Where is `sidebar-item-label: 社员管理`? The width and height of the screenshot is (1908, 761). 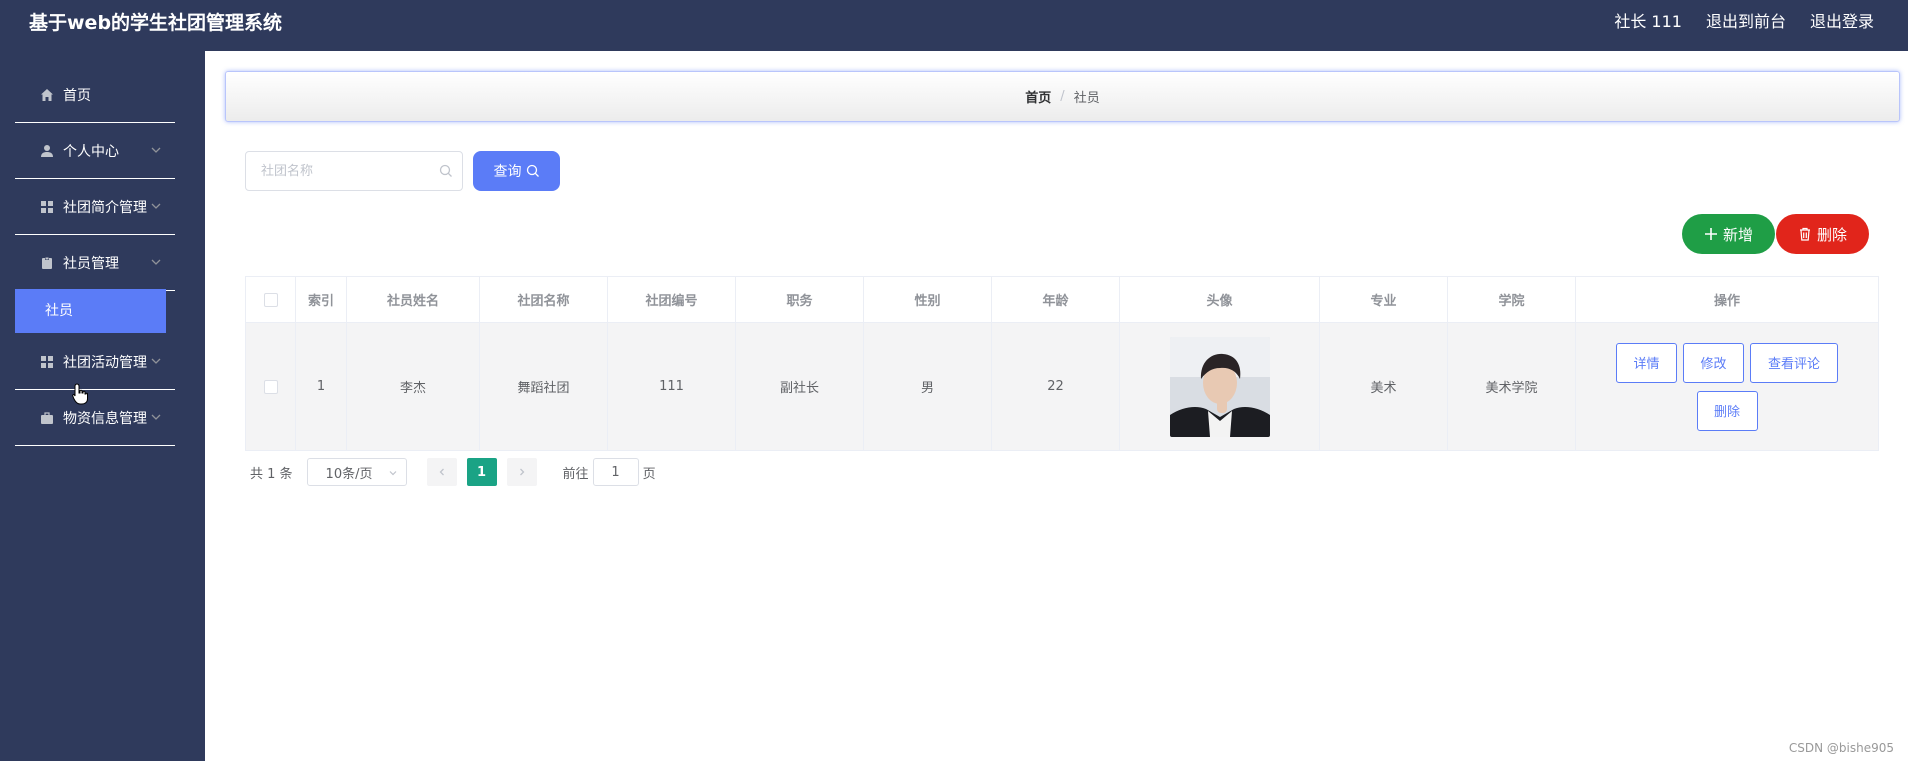 sidebar-item-label: 社员管理 is located at coordinates (91, 263).